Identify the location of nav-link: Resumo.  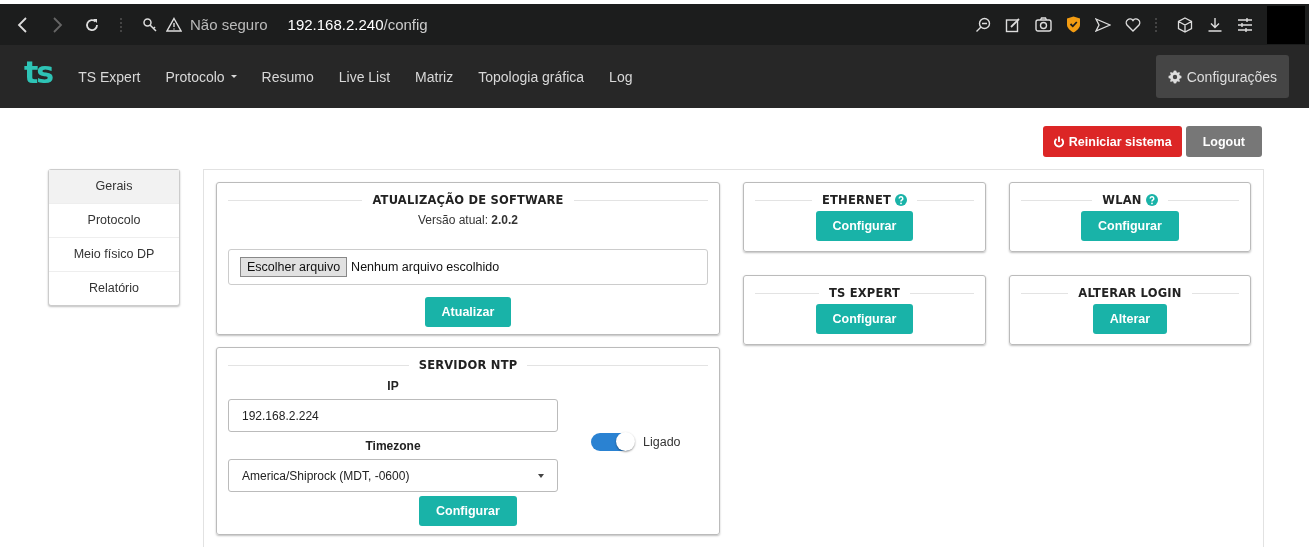
(287, 76).